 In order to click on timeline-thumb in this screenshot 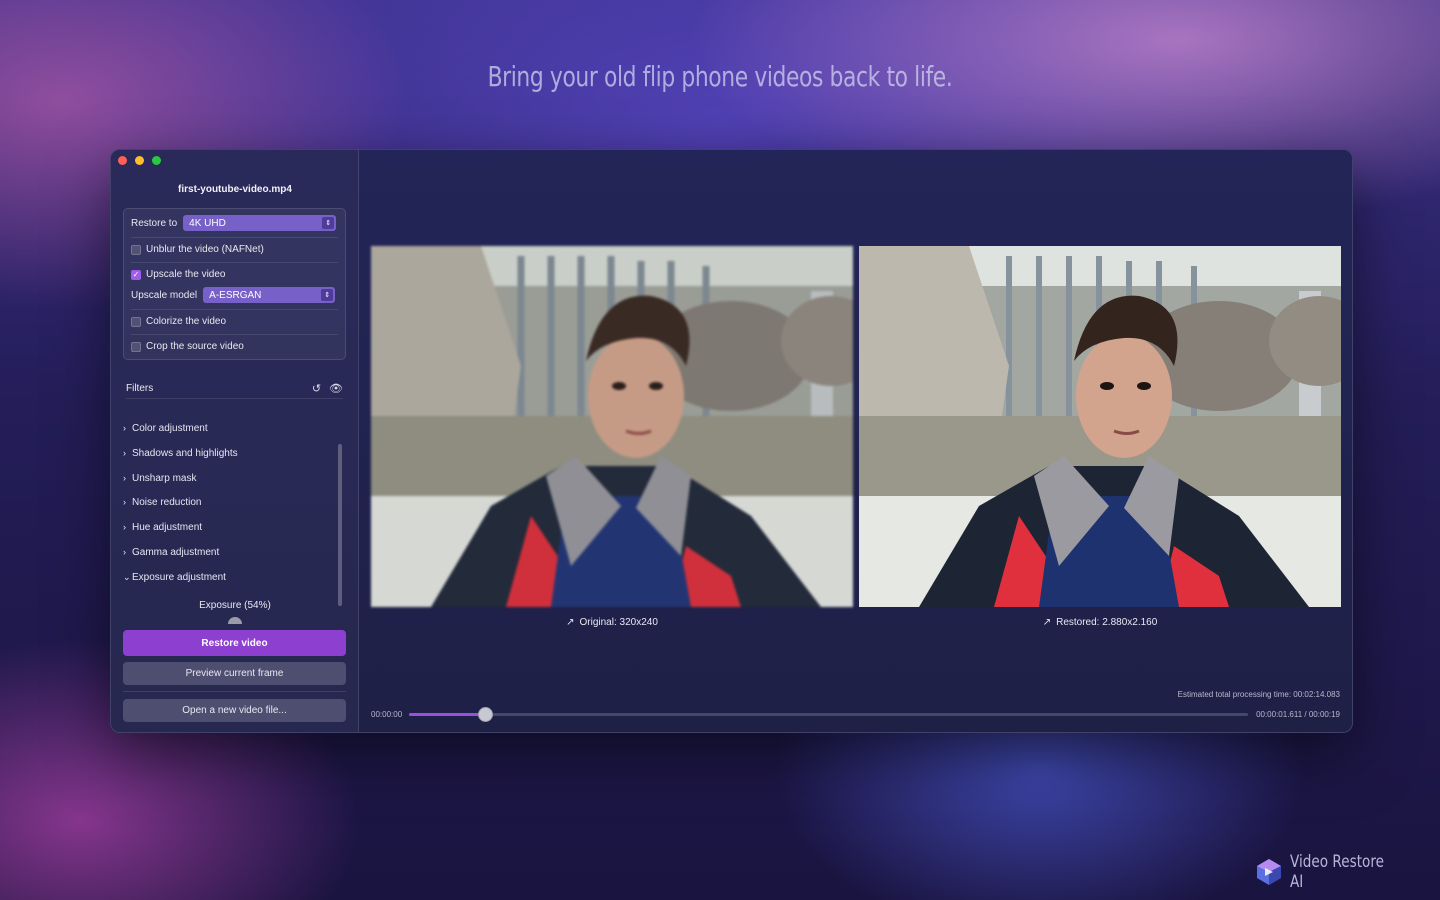, I will do `click(485, 714)`.